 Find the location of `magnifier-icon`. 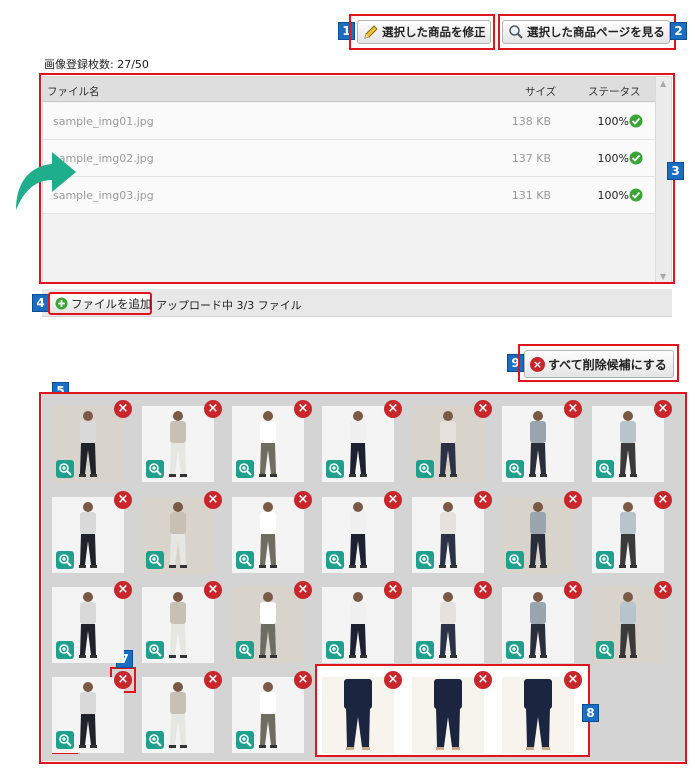

magnifier-icon is located at coordinates (516, 32).